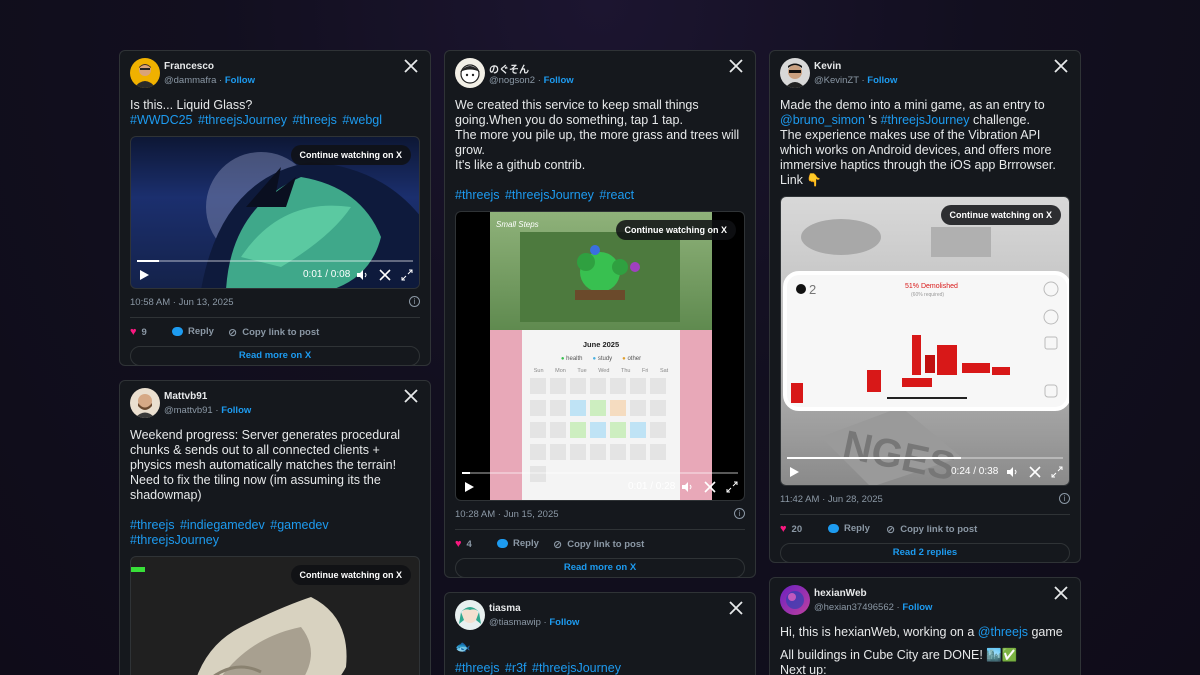 The width and height of the screenshot is (1200, 675). Describe the element at coordinates (831, 499) in the screenshot. I see `timestamp-text: 11:42 AM · Jun 28, 2025` at that location.